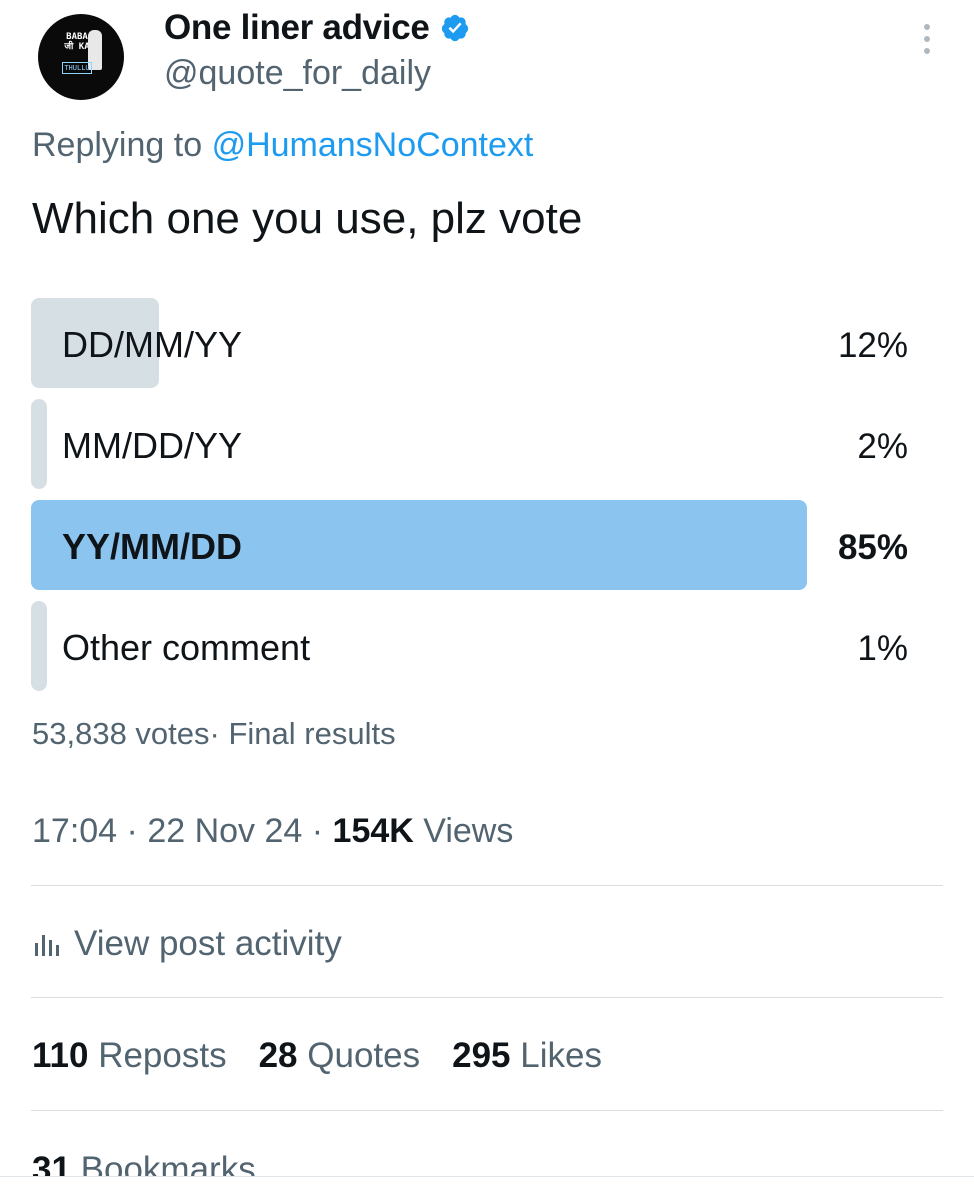  Describe the element at coordinates (214, 733) in the screenshot. I see `poll-meta: 53,838 votes· Final results` at that location.